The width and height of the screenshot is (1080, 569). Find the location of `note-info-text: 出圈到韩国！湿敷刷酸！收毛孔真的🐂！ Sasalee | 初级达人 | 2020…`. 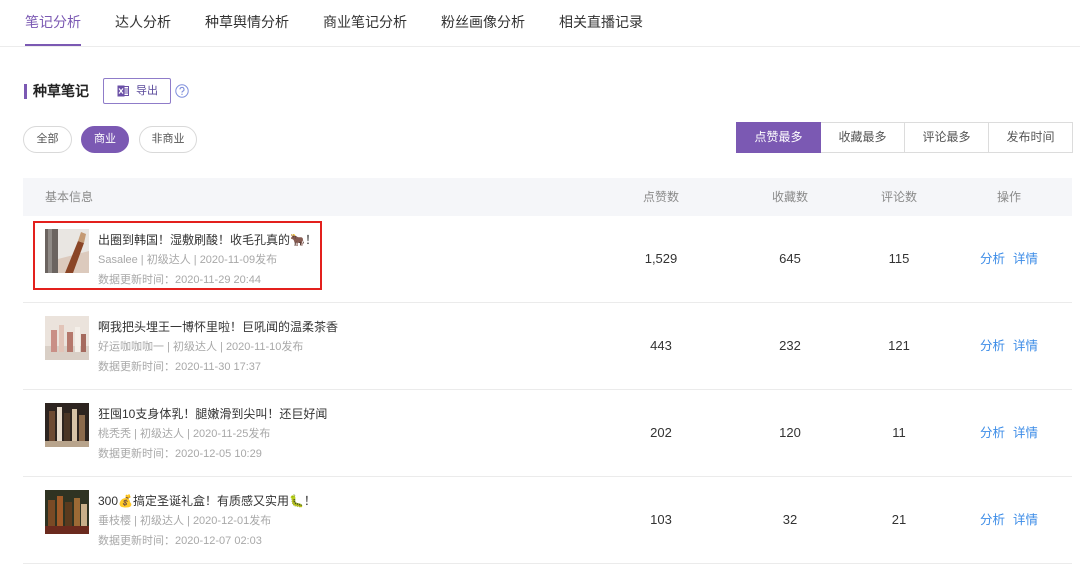

note-info-text: 出圈到韩国！湿敷刷酸！收毛孔真的🐂！ Sasalee | 初级达人 | 2020… is located at coordinates (207, 260).